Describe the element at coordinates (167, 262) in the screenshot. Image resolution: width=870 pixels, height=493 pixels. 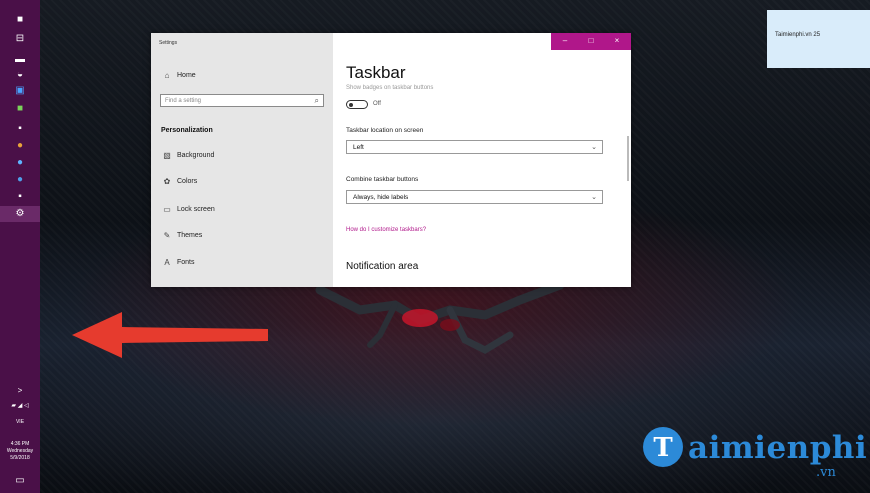
I see `font-icon: A` at that location.